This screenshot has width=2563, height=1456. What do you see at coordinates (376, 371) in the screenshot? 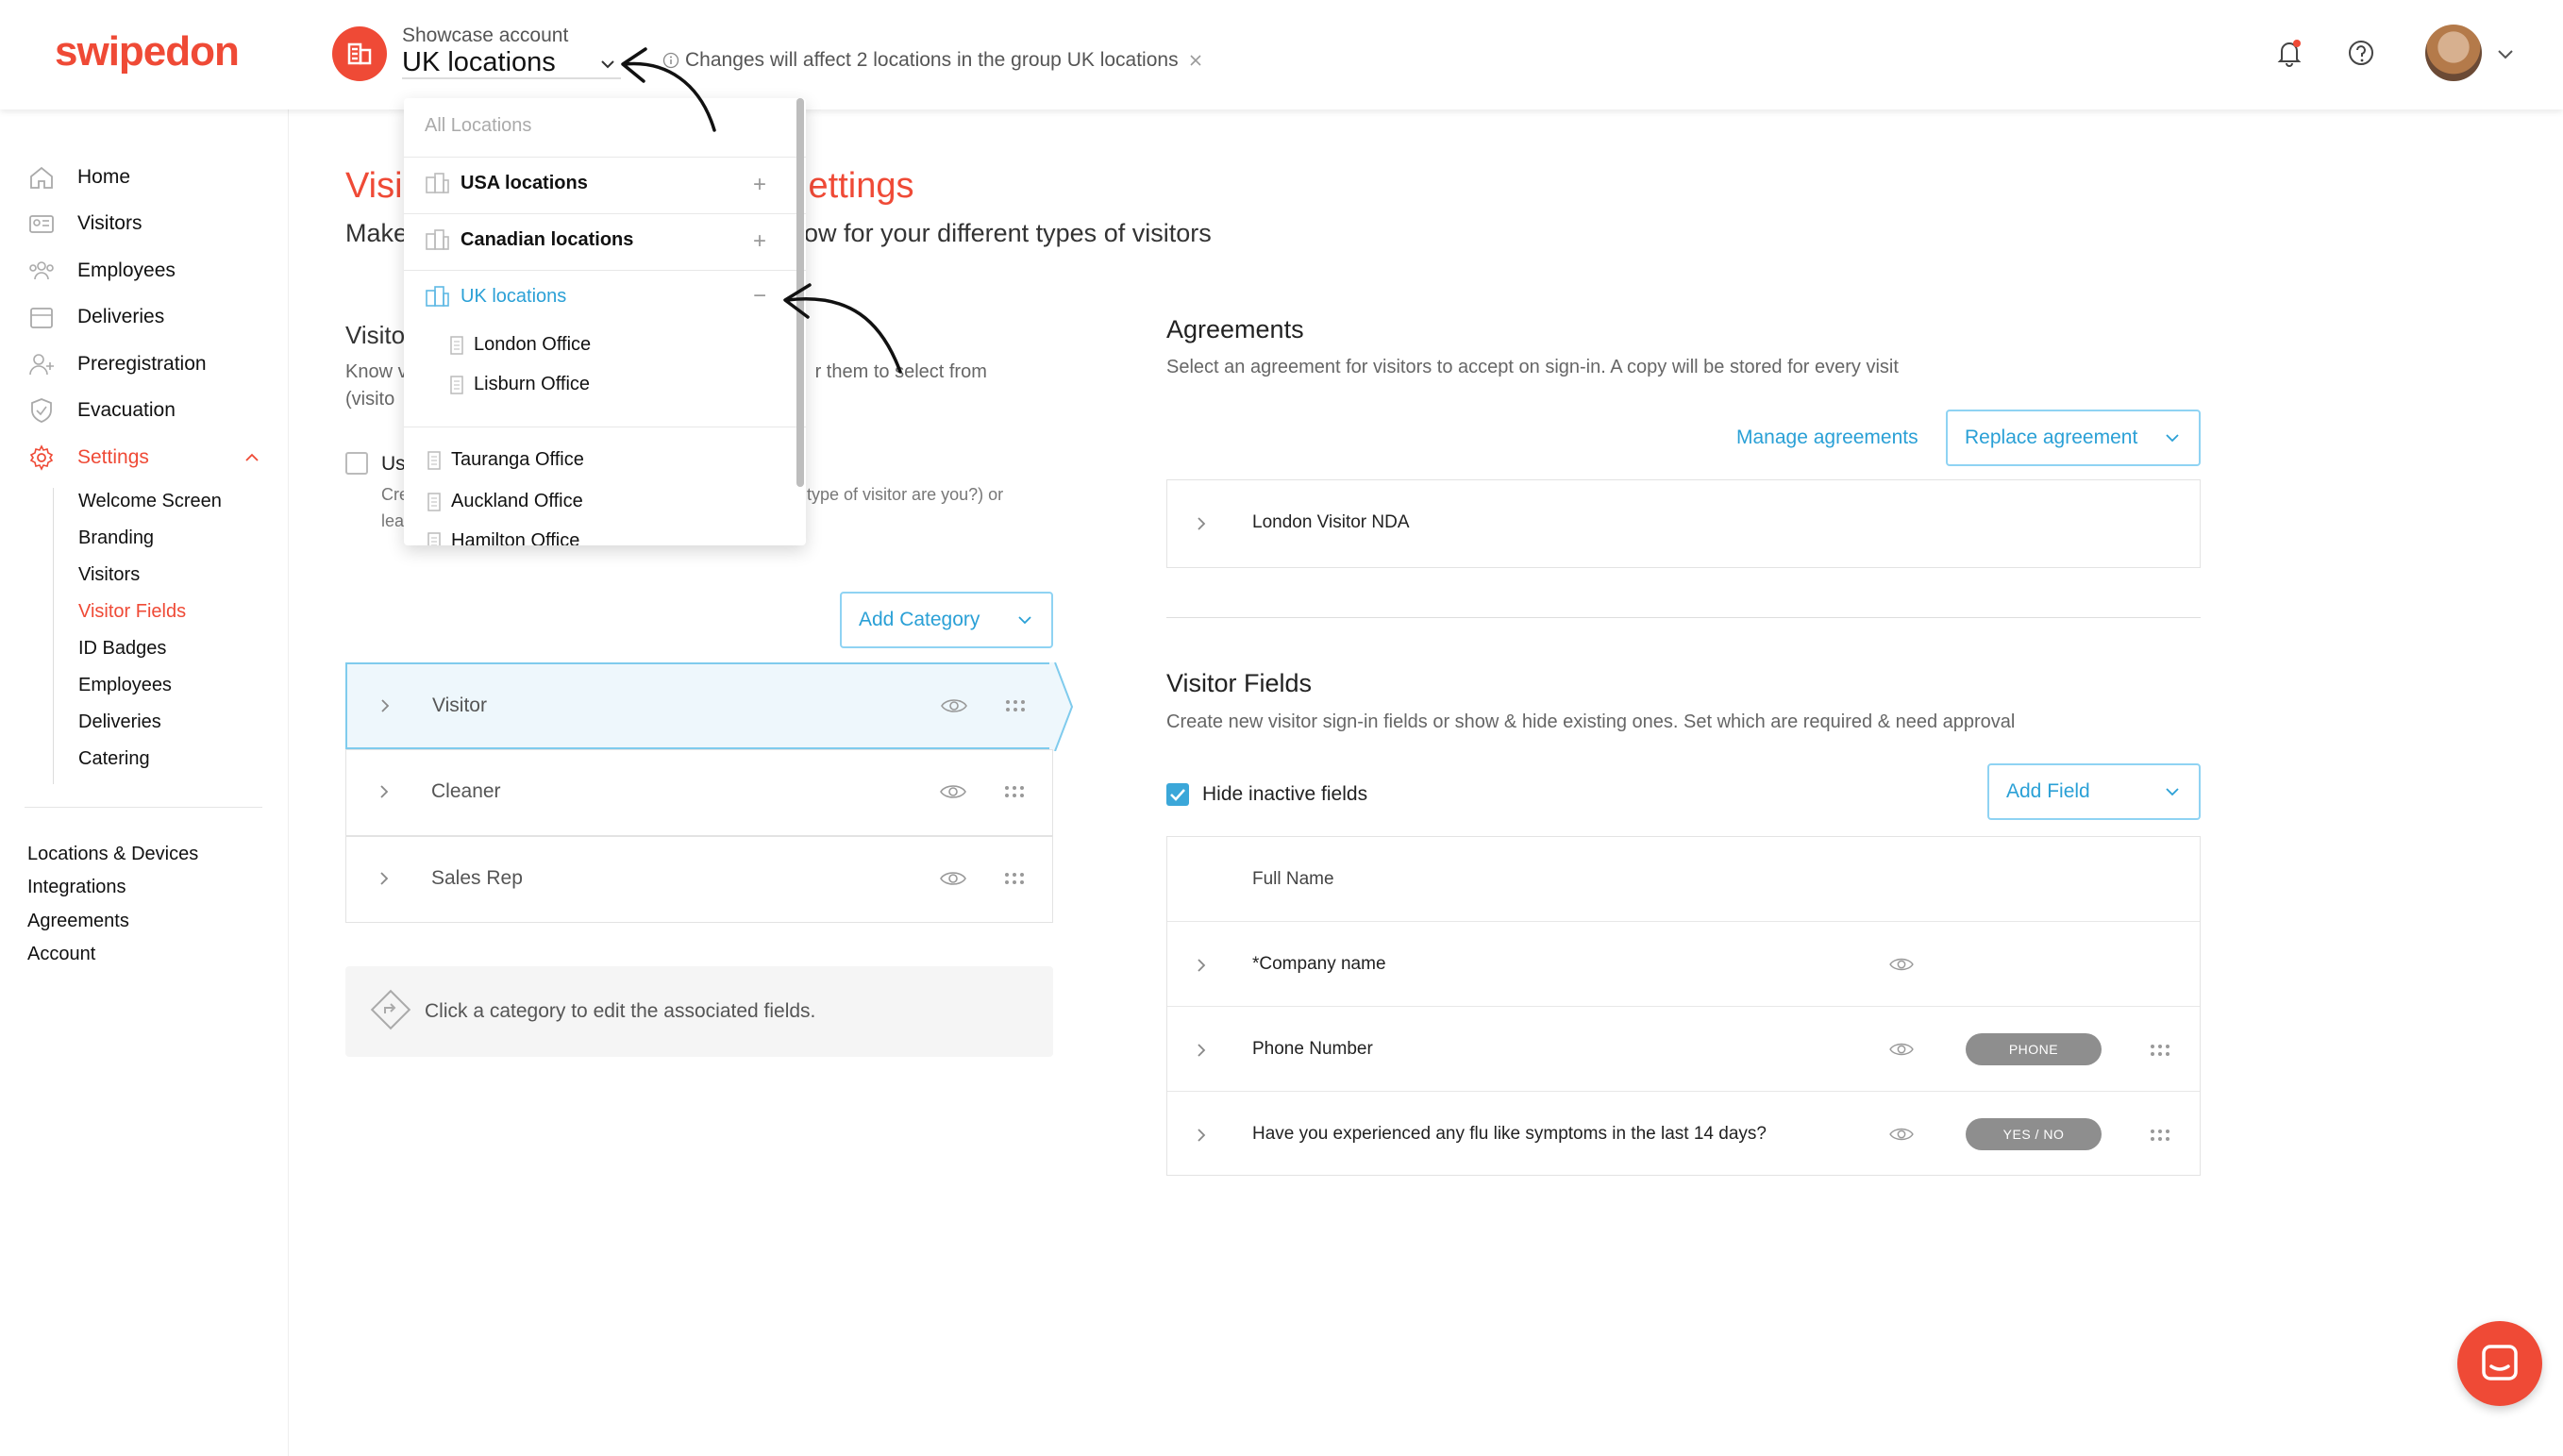
I see `section-description-left: Know v` at bounding box center [376, 371].